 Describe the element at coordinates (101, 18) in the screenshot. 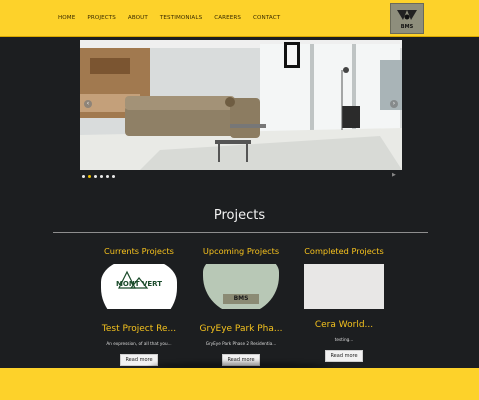

I see `nav-projects: PROJECTS` at that location.